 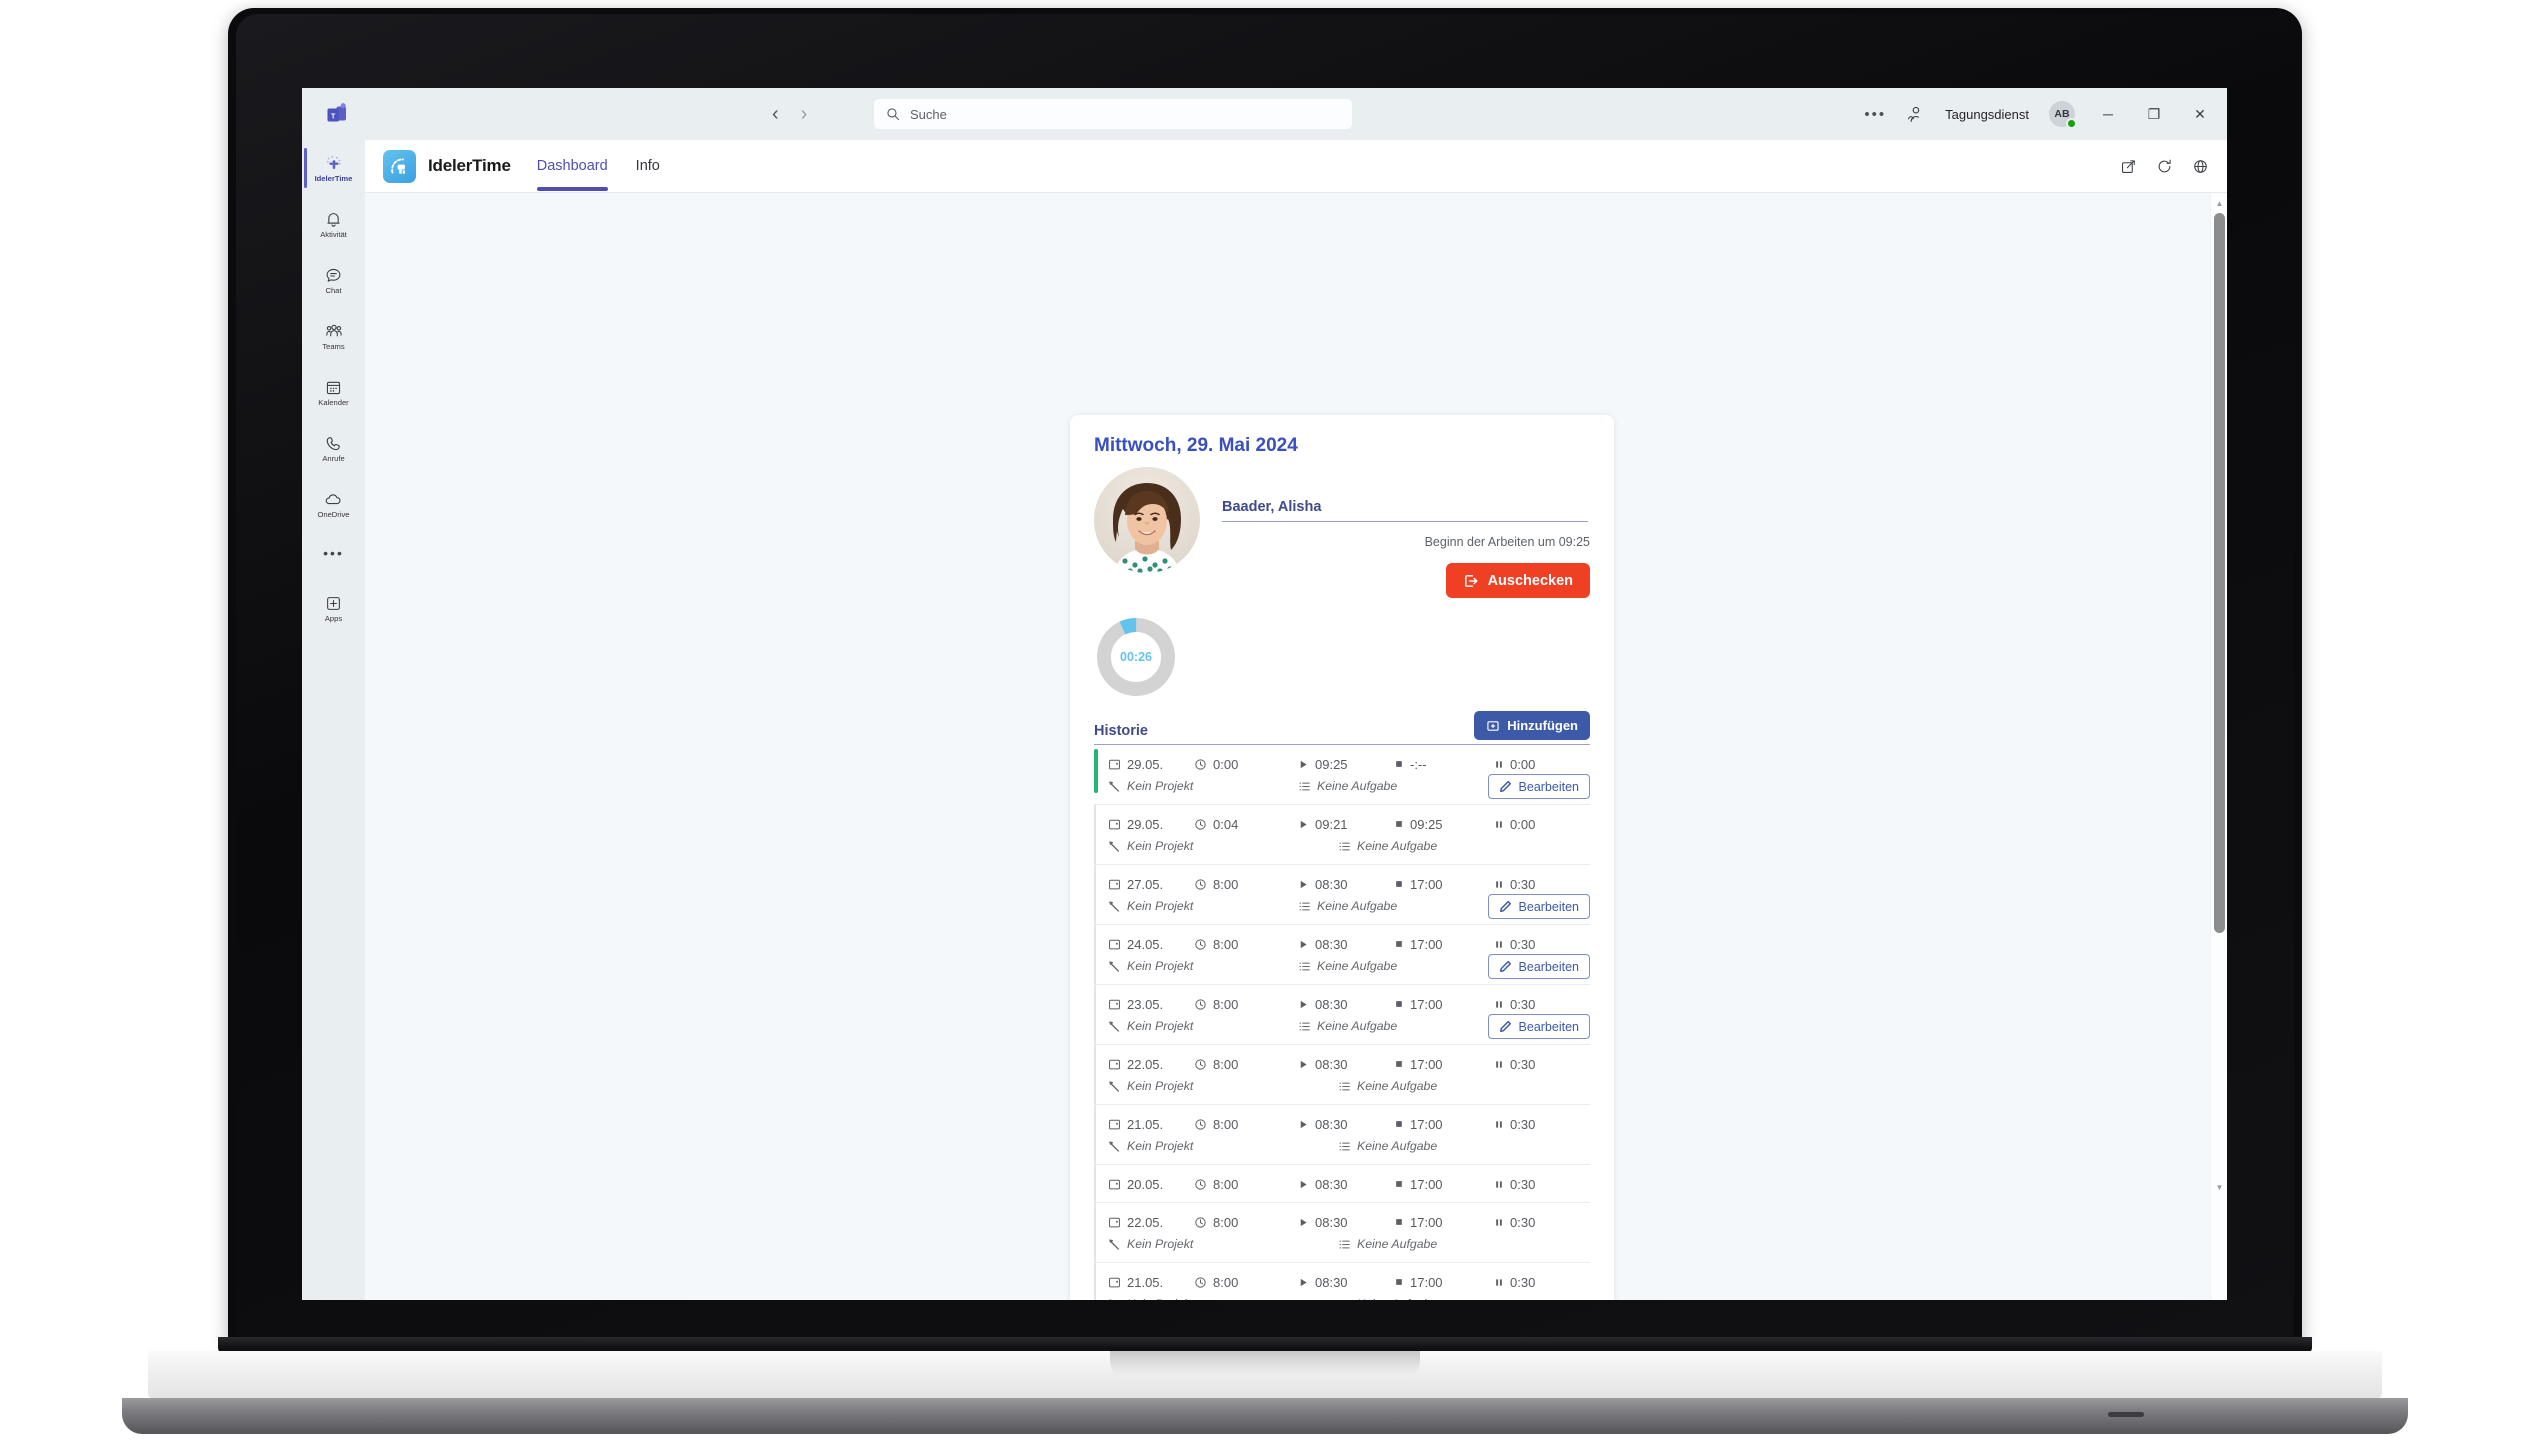 I want to click on checkout-icon, so click(x=1471, y=581).